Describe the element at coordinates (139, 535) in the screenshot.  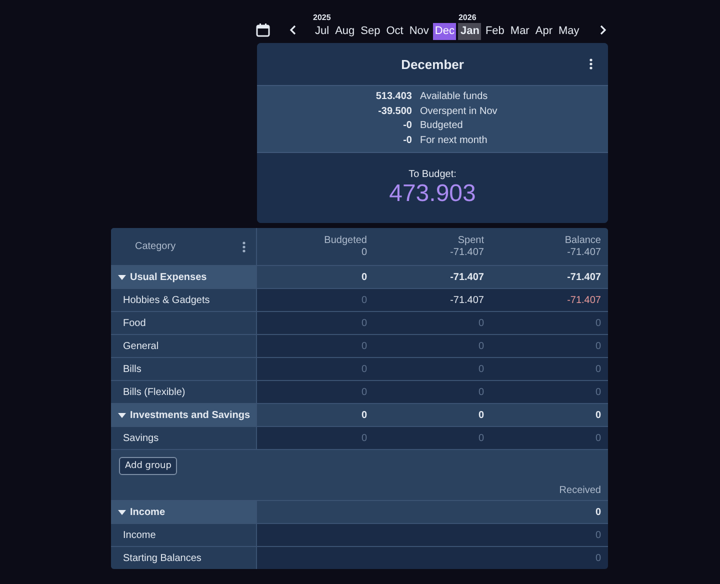
I see `category-name: Income` at that location.